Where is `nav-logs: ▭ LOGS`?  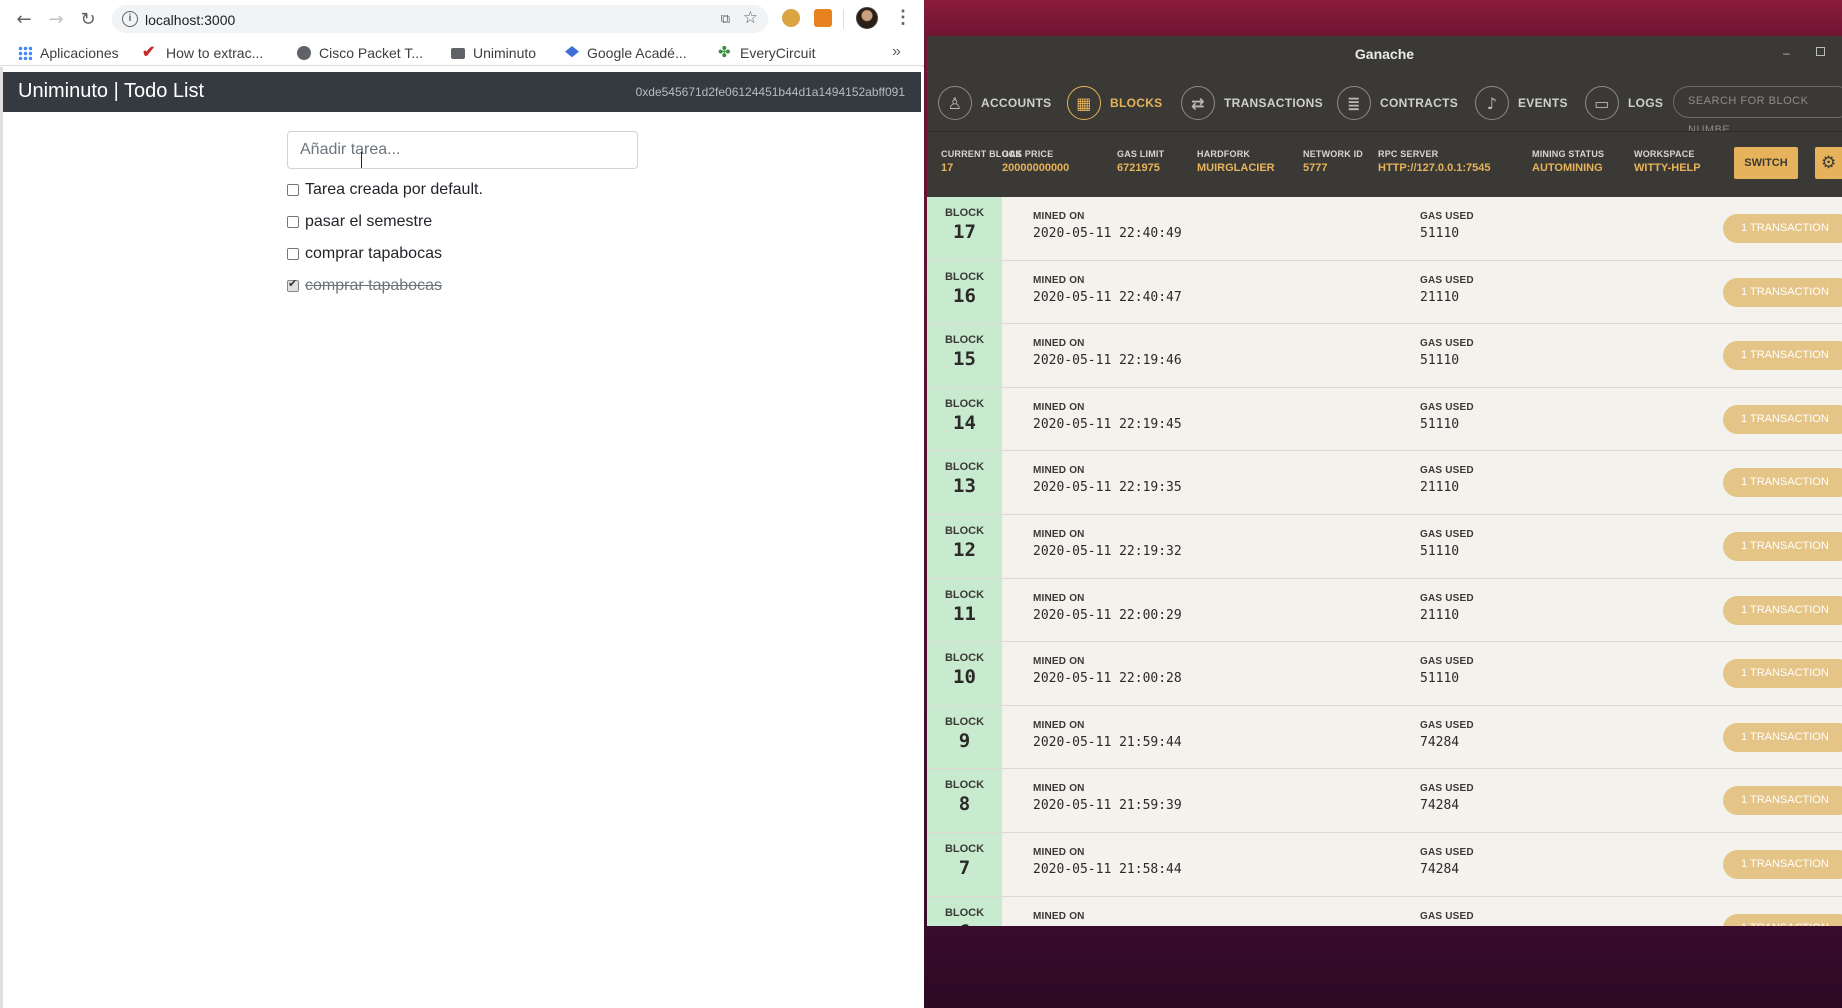
nav-logs: ▭ LOGS is located at coordinates (1624, 103).